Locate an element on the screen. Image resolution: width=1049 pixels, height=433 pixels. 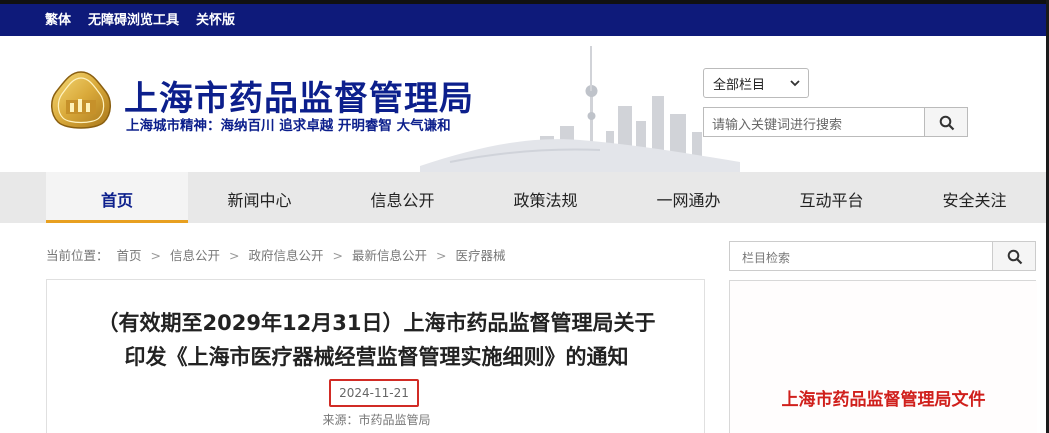
logo-emblem-icon is located at coordinates (81, 101).